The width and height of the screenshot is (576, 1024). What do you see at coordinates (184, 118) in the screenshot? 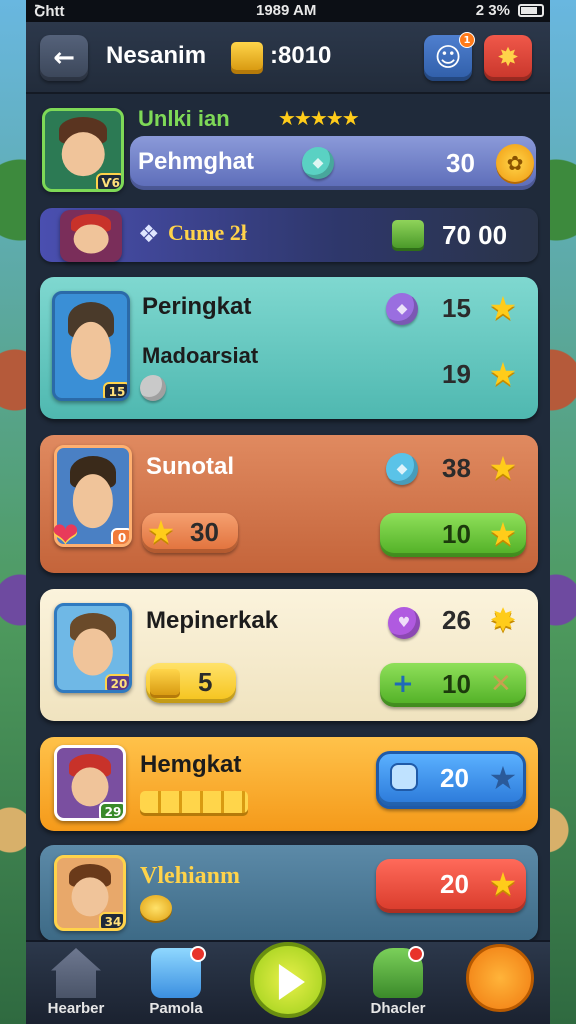
I see `profile-subtitle: Unlki ian` at bounding box center [184, 118].